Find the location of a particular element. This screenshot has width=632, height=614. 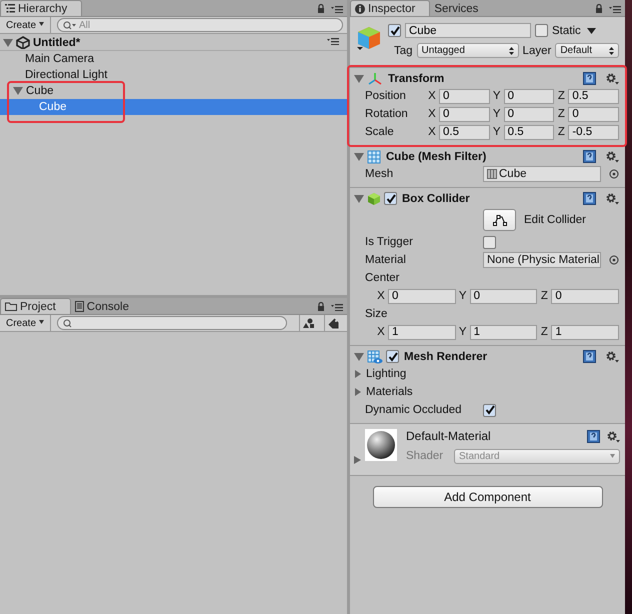

hierarchy-item: Main Camera is located at coordinates (173, 59).